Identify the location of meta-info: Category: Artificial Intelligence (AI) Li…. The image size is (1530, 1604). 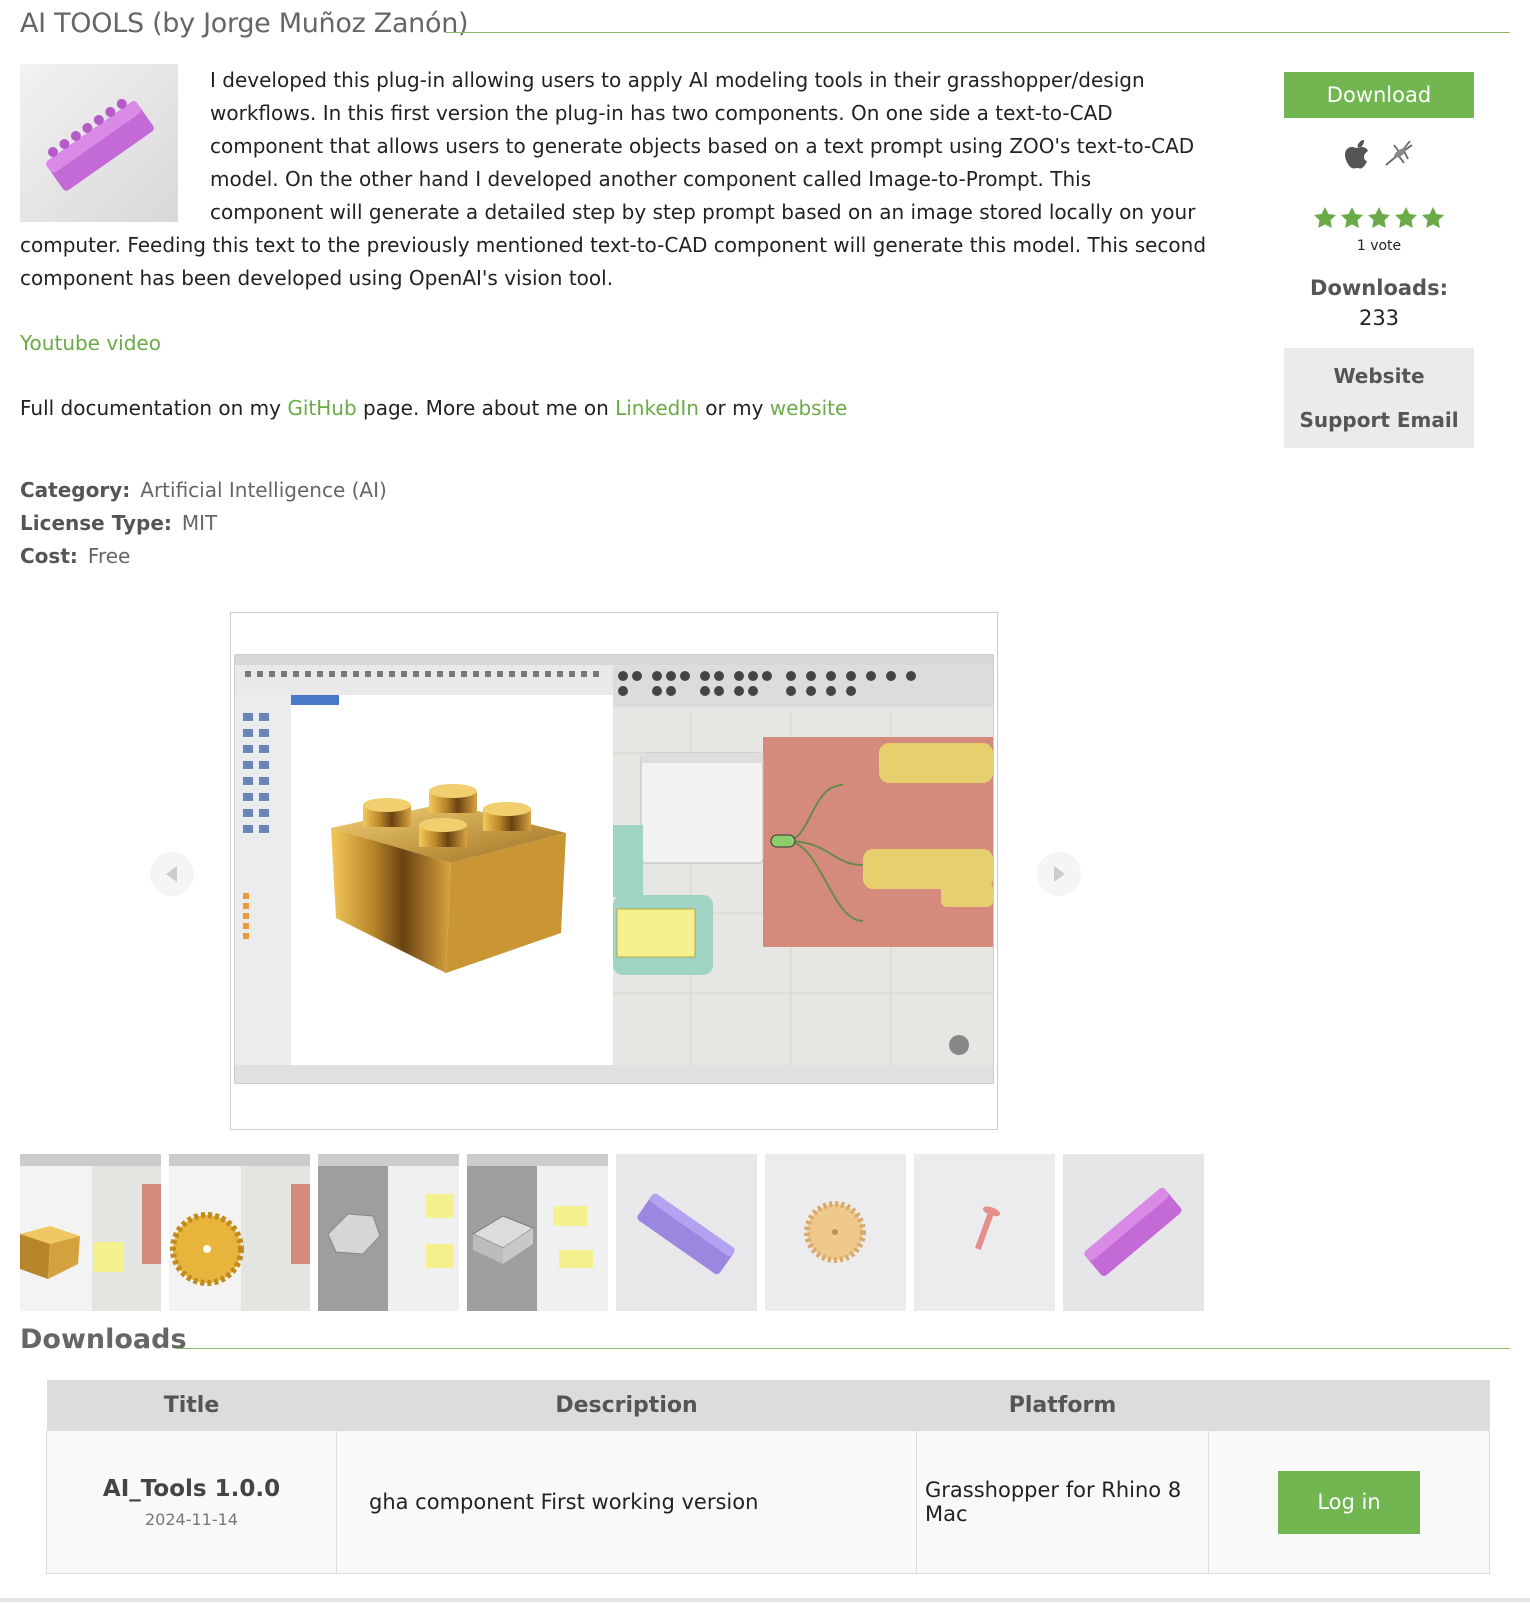
(203, 523).